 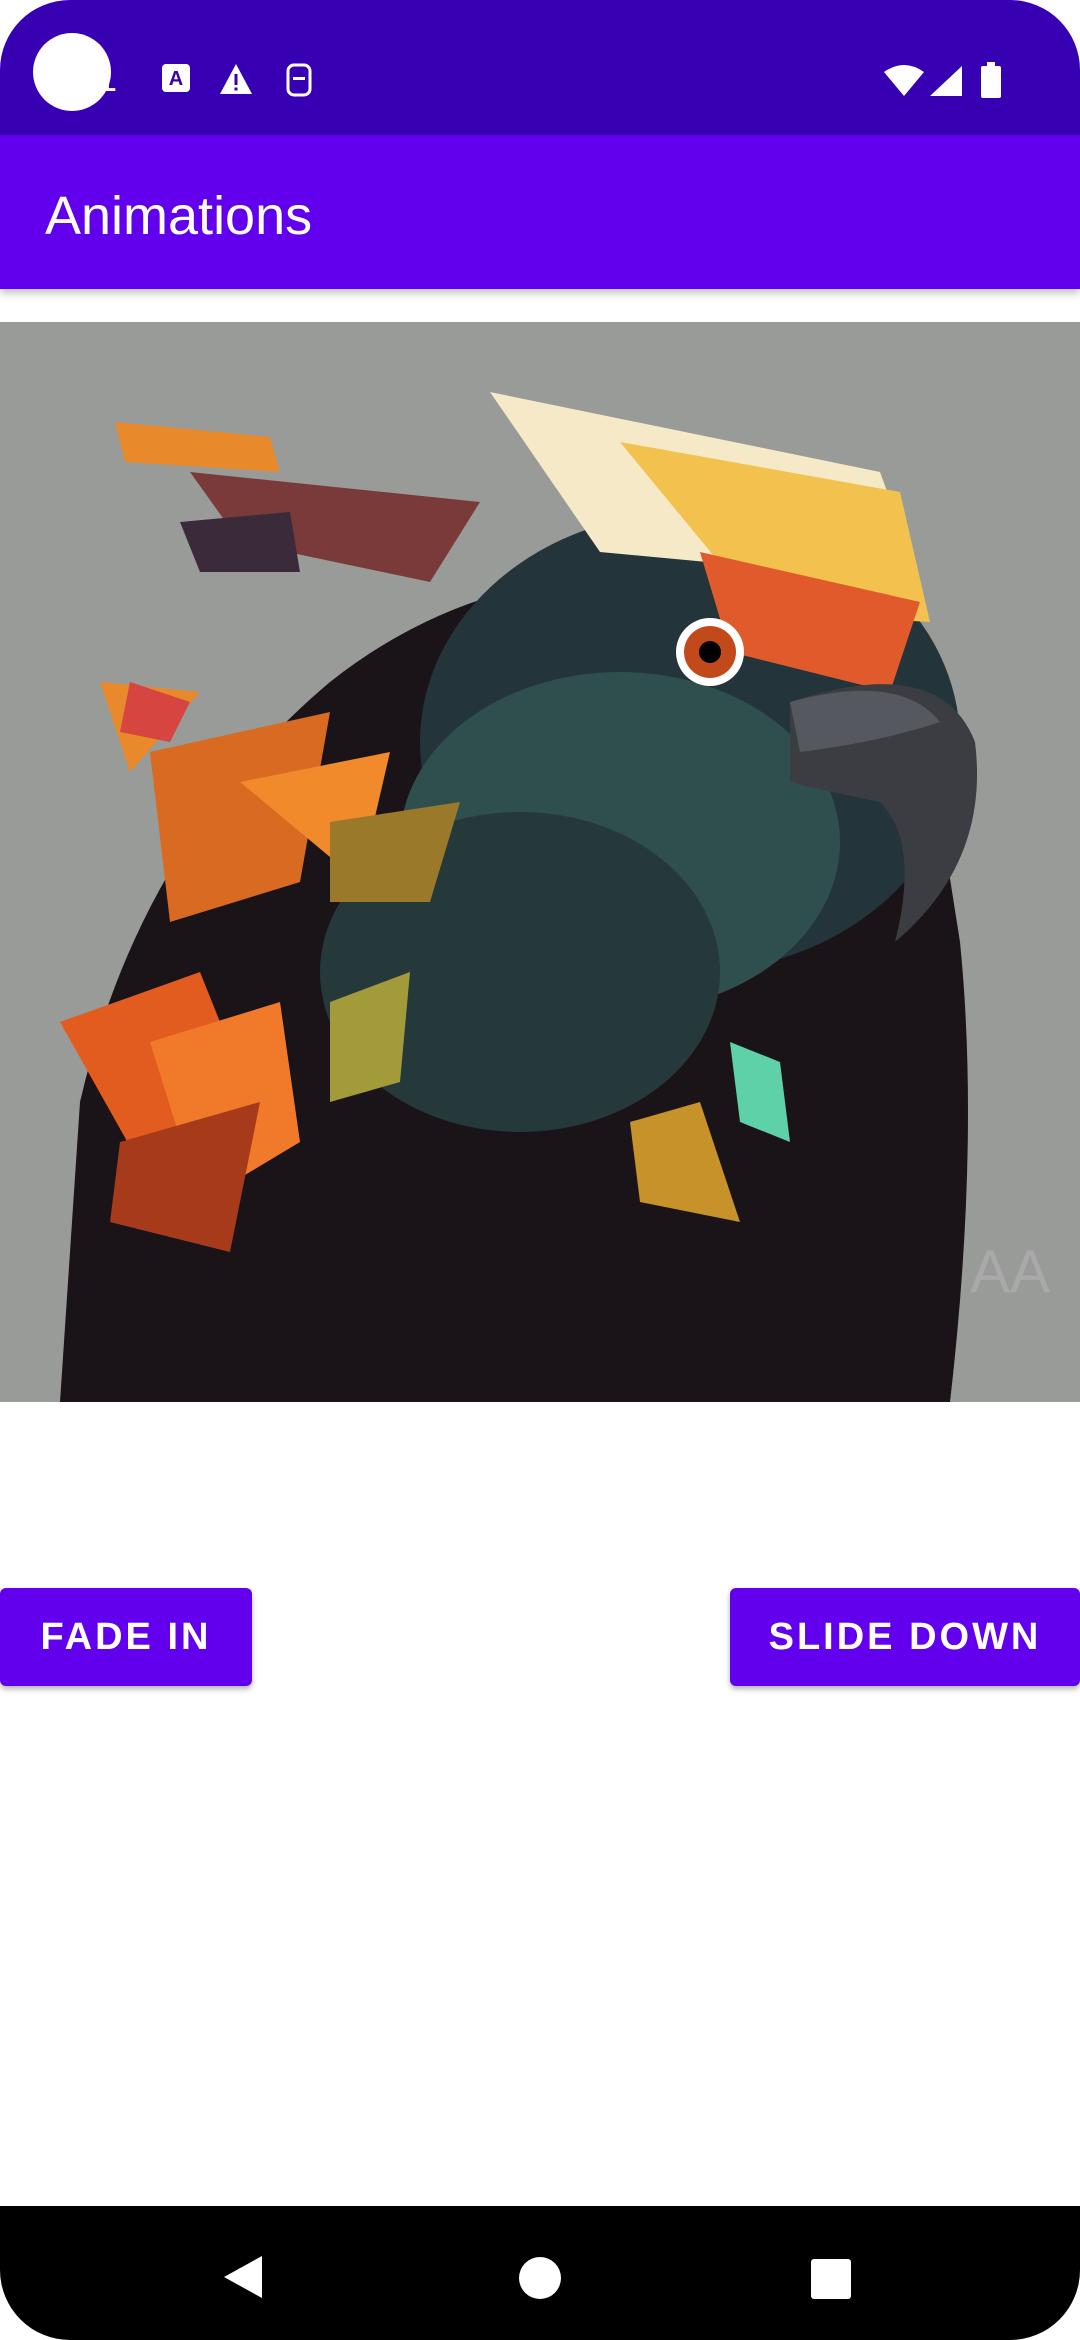 I want to click on home-icon, so click(x=540, y=2280).